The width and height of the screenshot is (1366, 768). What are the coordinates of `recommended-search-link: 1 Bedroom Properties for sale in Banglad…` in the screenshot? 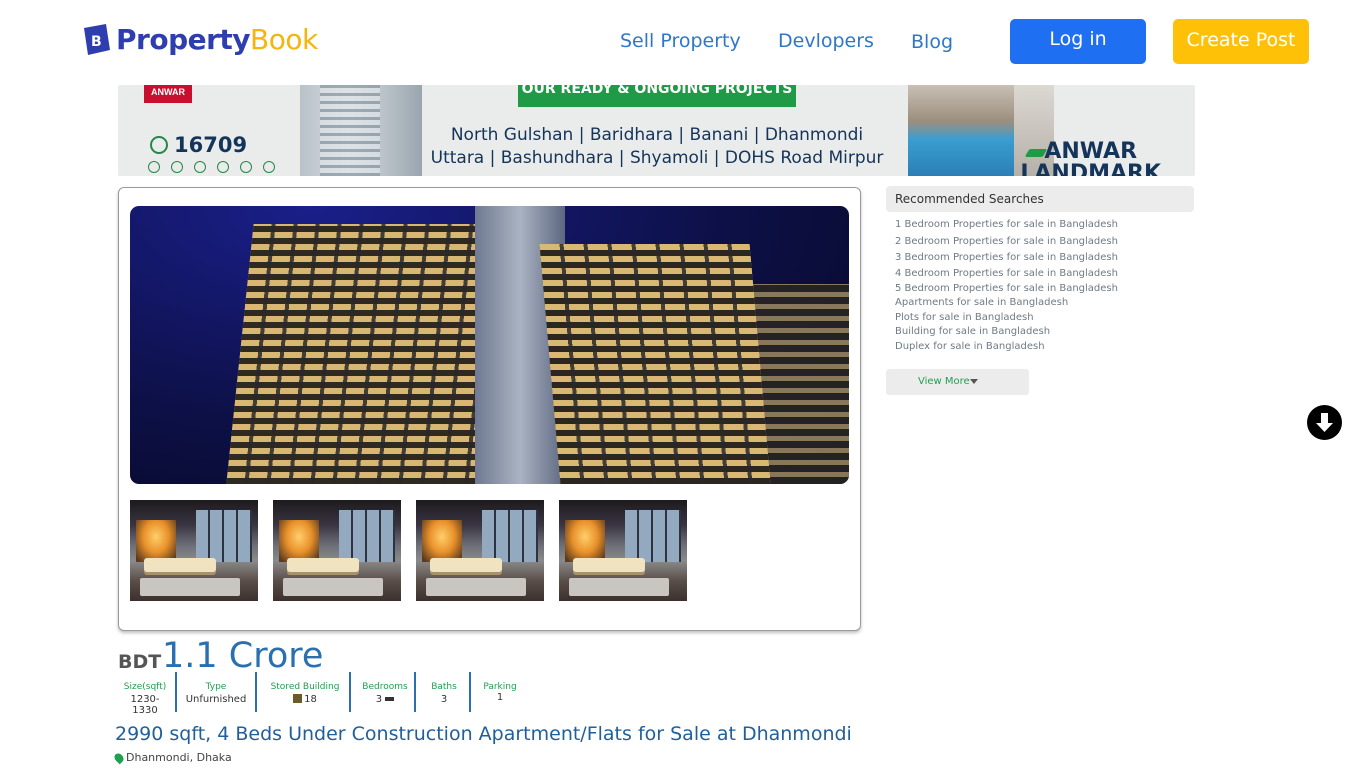 It's located at (1006, 224).